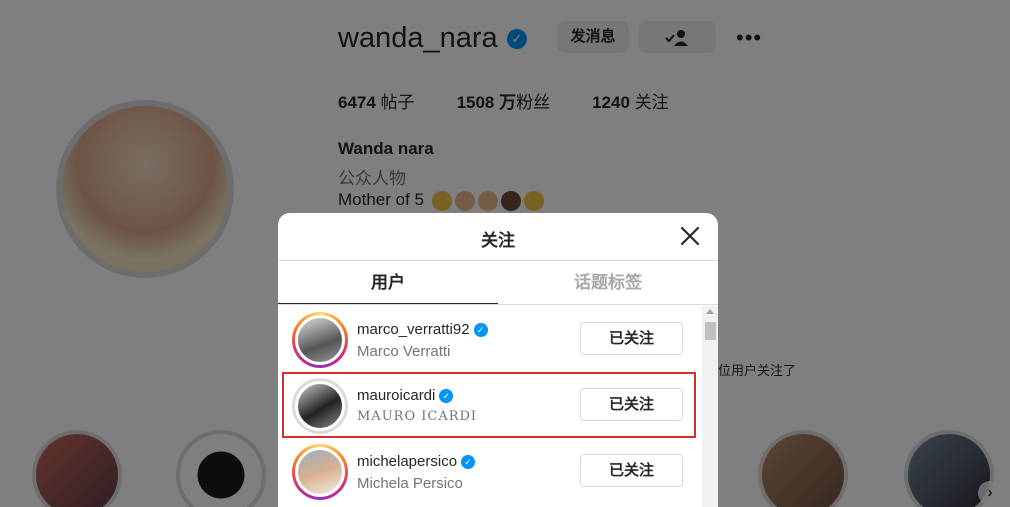  What do you see at coordinates (490, 471) in the screenshot?
I see `list-item: michelapersico ✓ Michela Persico 已关注` at bounding box center [490, 471].